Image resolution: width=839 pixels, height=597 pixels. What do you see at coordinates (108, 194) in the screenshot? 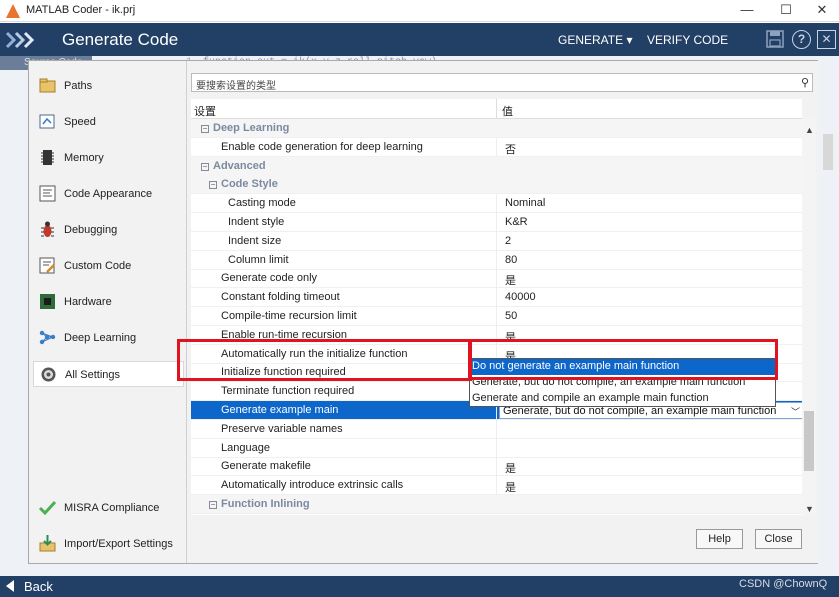
I see `sidebar-item-code-appearance: Code Appearance` at bounding box center [108, 194].